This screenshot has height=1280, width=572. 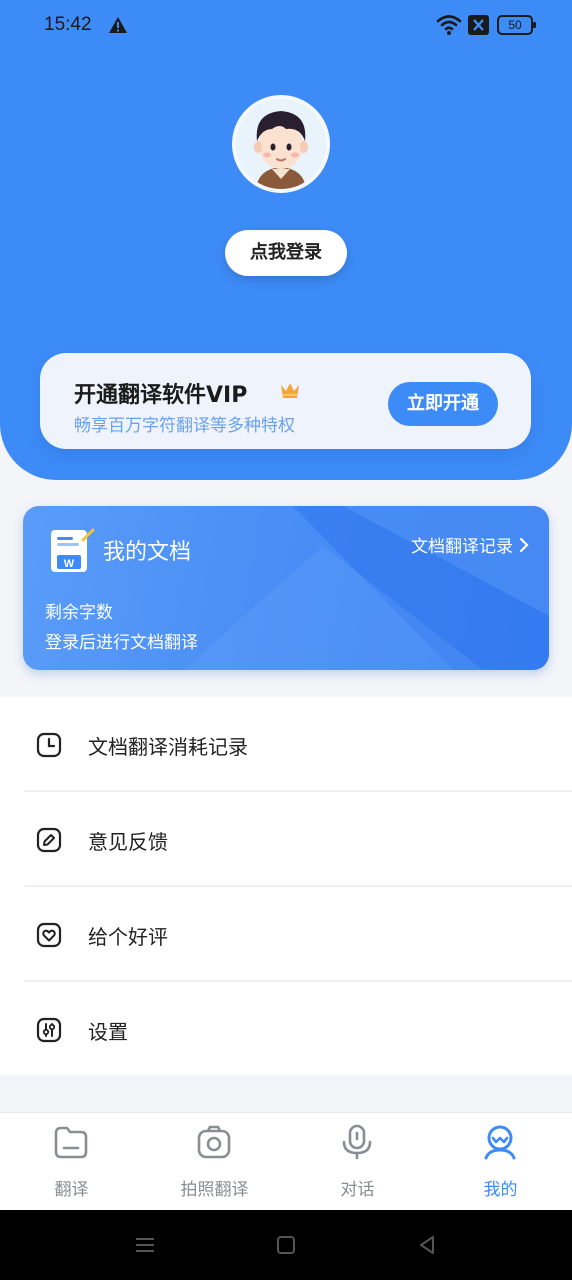 What do you see at coordinates (71, 1162) in the screenshot?
I see `tab-translate: 翻译` at bounding box center [71, 1162].